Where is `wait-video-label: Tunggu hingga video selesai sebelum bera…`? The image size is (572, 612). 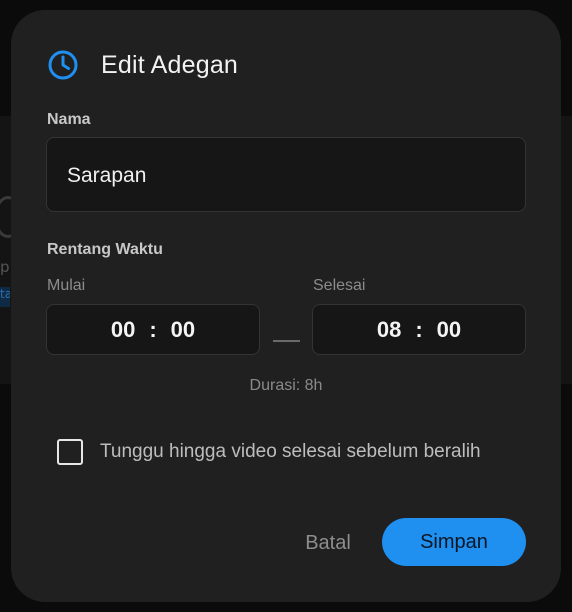
wait-video-label: Tunggu hingga video selesai sebelum bera… is located at coordinates (290, 452).